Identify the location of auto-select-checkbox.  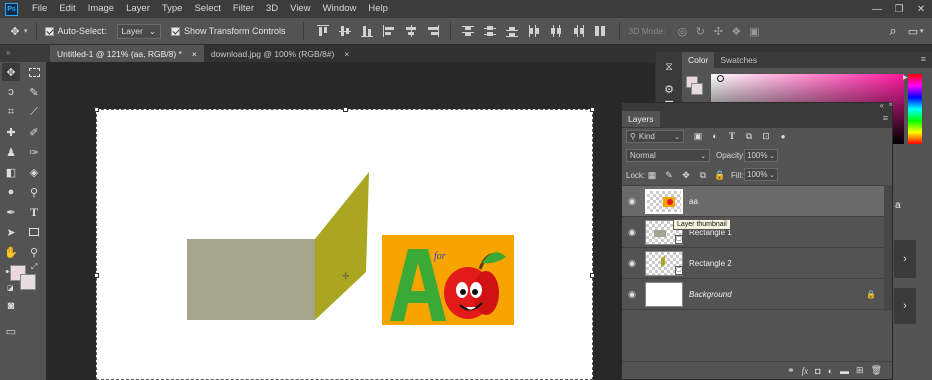
(49, 31).